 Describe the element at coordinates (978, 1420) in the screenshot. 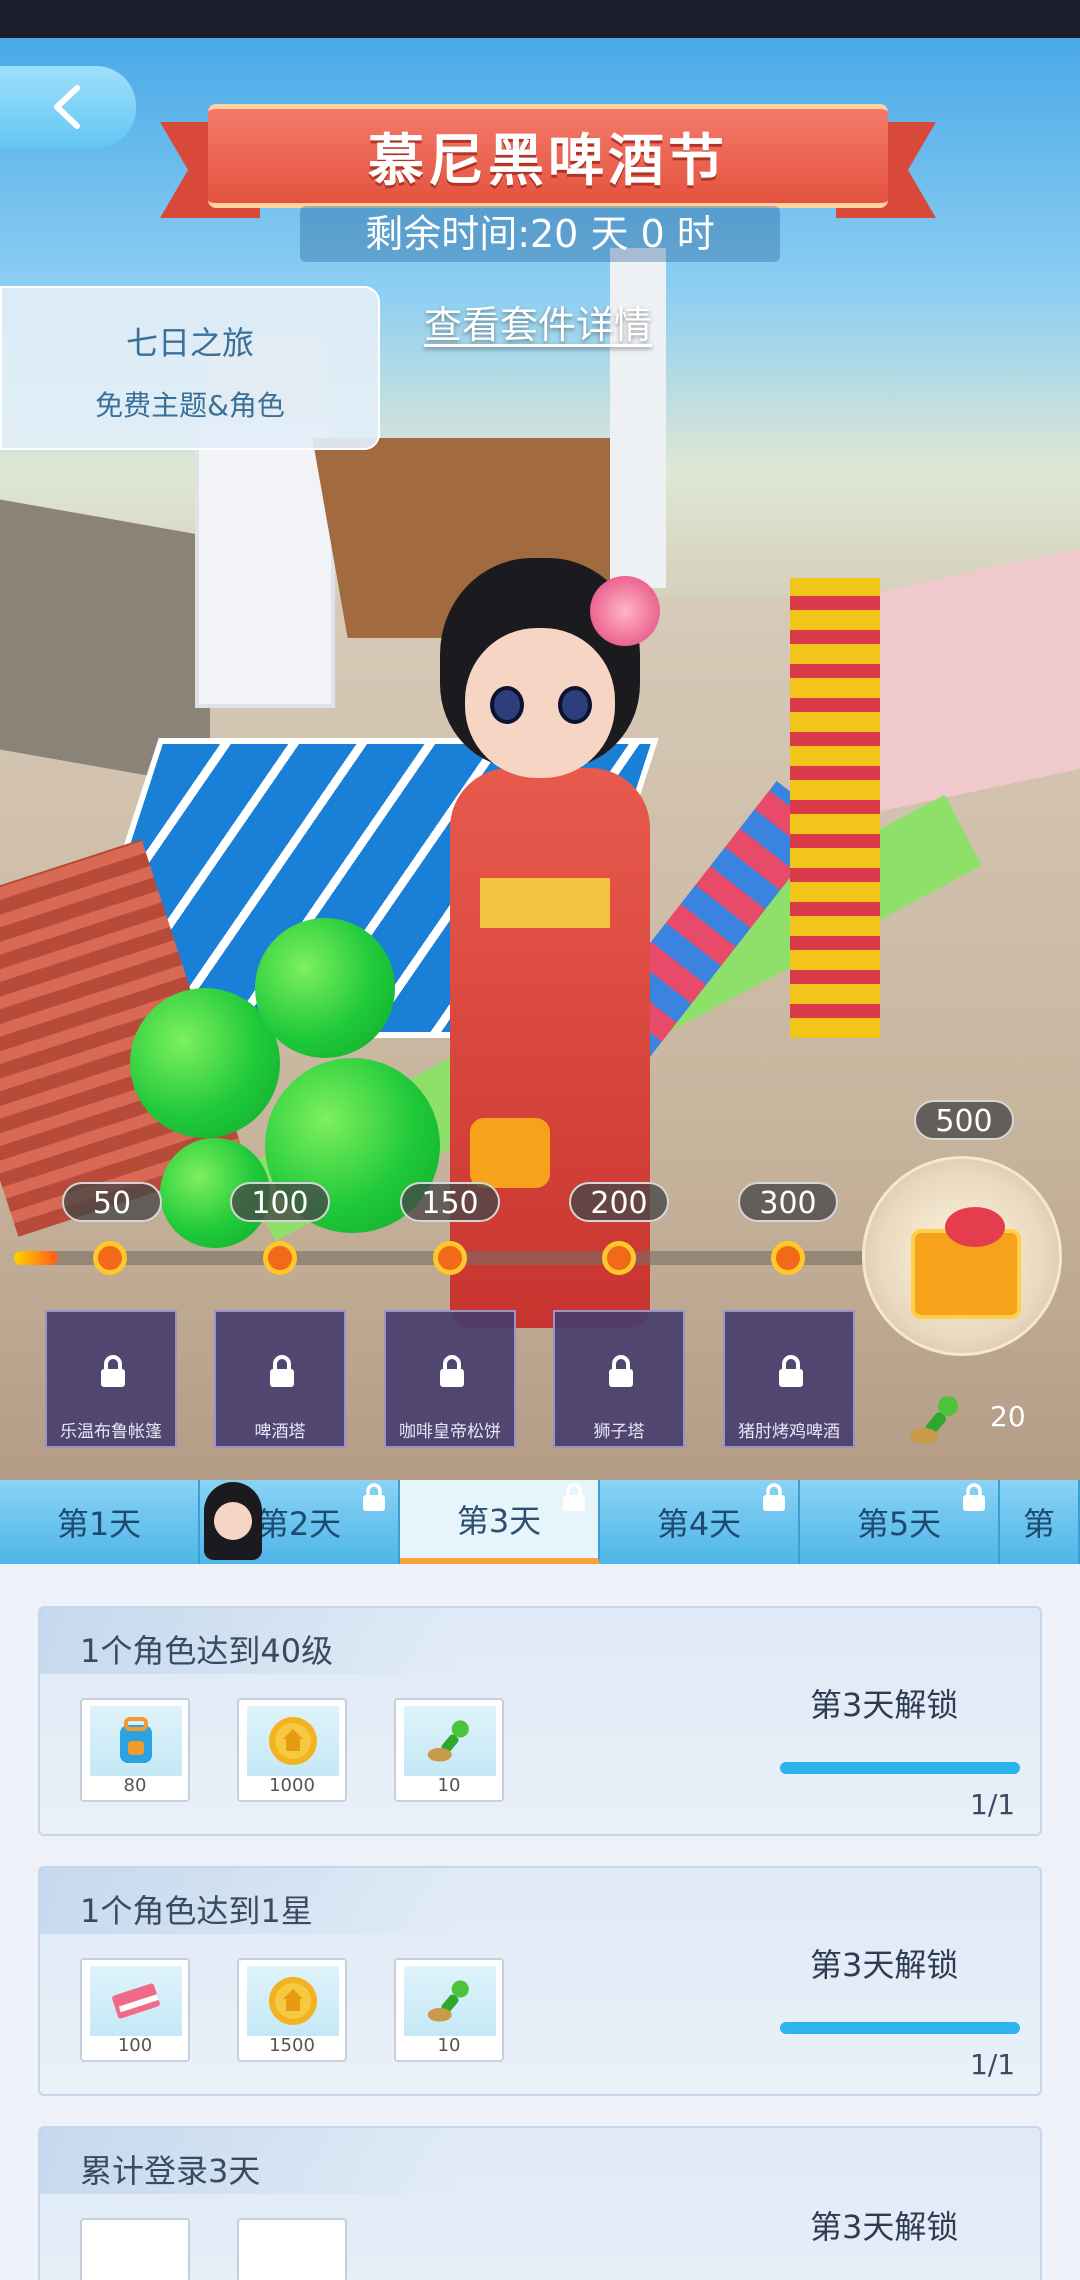

I see `stamp-counter: 20` at that location.